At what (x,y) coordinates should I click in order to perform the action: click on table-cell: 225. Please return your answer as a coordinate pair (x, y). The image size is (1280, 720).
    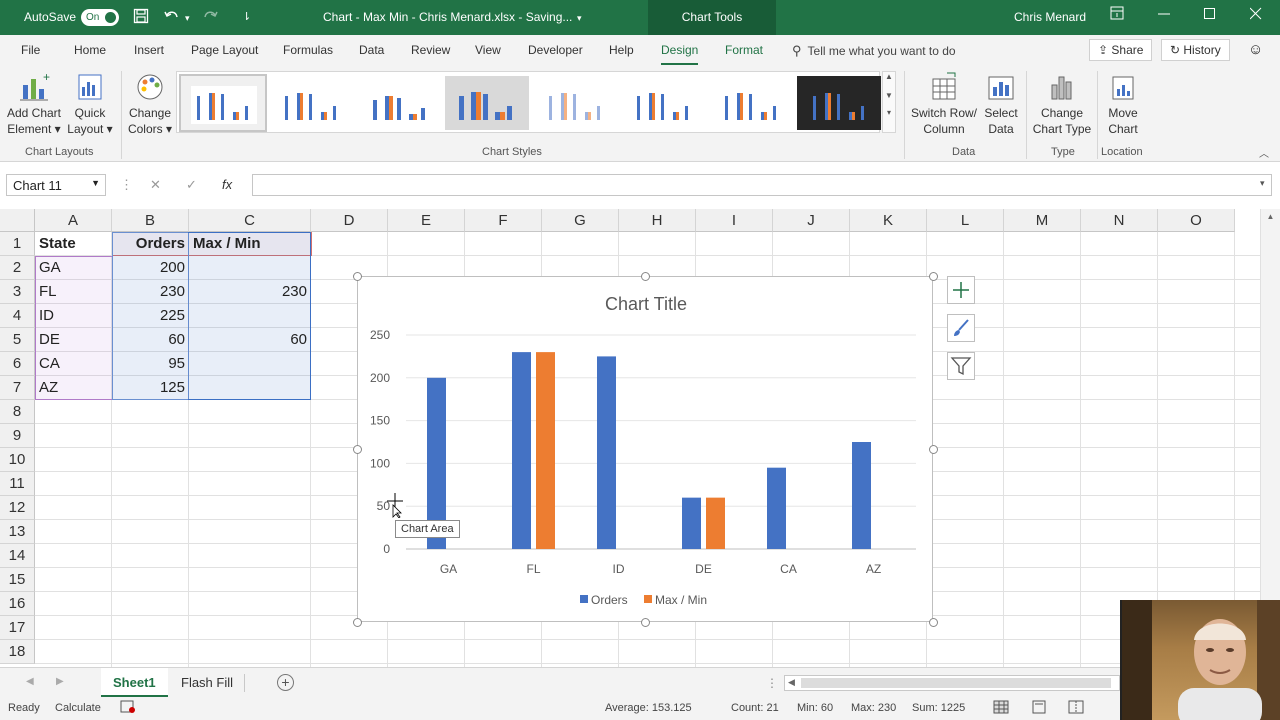
    Looking at the image, I should click on (150, 316).